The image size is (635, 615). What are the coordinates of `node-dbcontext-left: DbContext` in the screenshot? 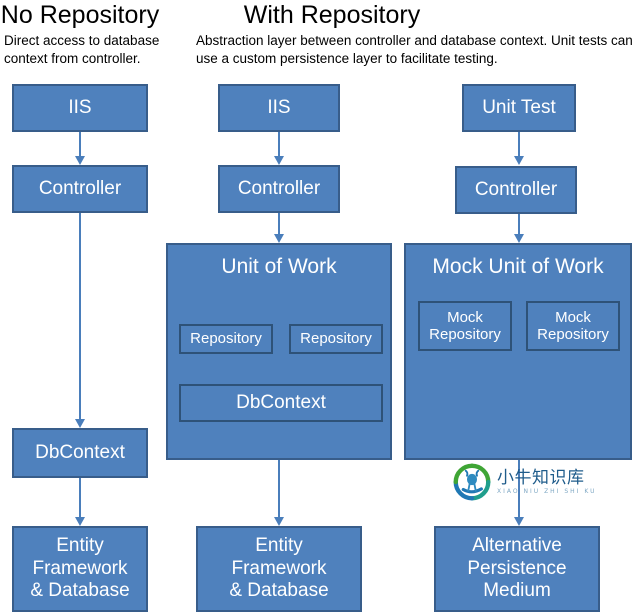 It's located at (80, 453).